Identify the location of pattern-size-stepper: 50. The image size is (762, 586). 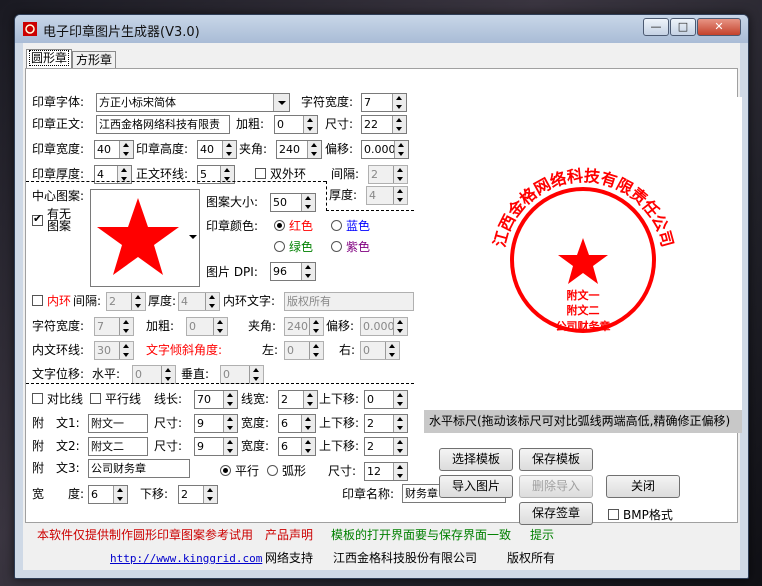
(293, 202).